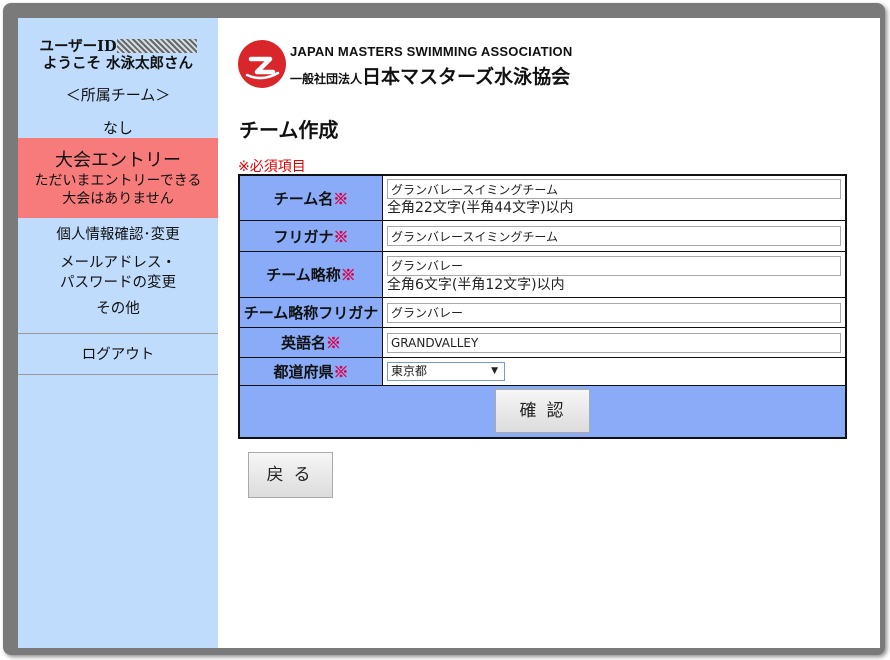 This screenshot has width=890, height=660. What do you see at coordinates (262, 64) in the screenshot?
I see `association-logo-icon` at bounding box center [262, 64].